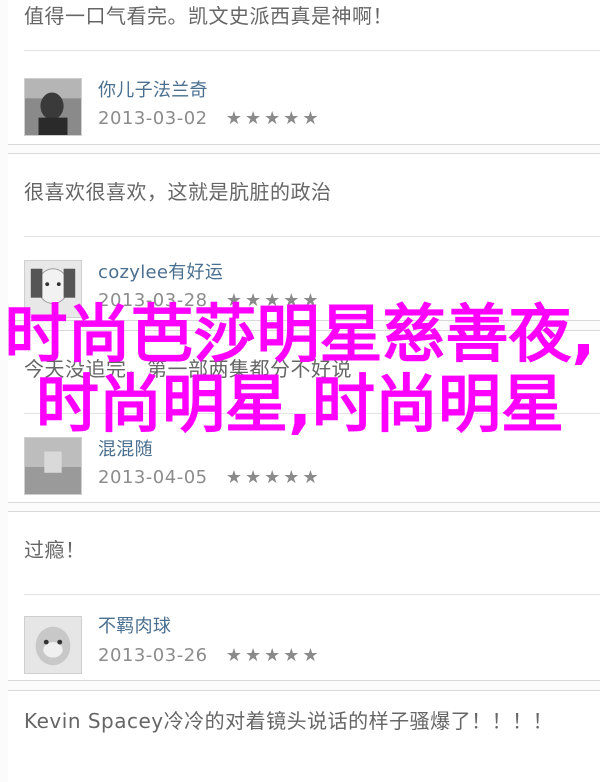 Image resolution: width=600 pixels, height=782 pixels. I want to click on review-date: 2013-03-26, so click(153, 655).